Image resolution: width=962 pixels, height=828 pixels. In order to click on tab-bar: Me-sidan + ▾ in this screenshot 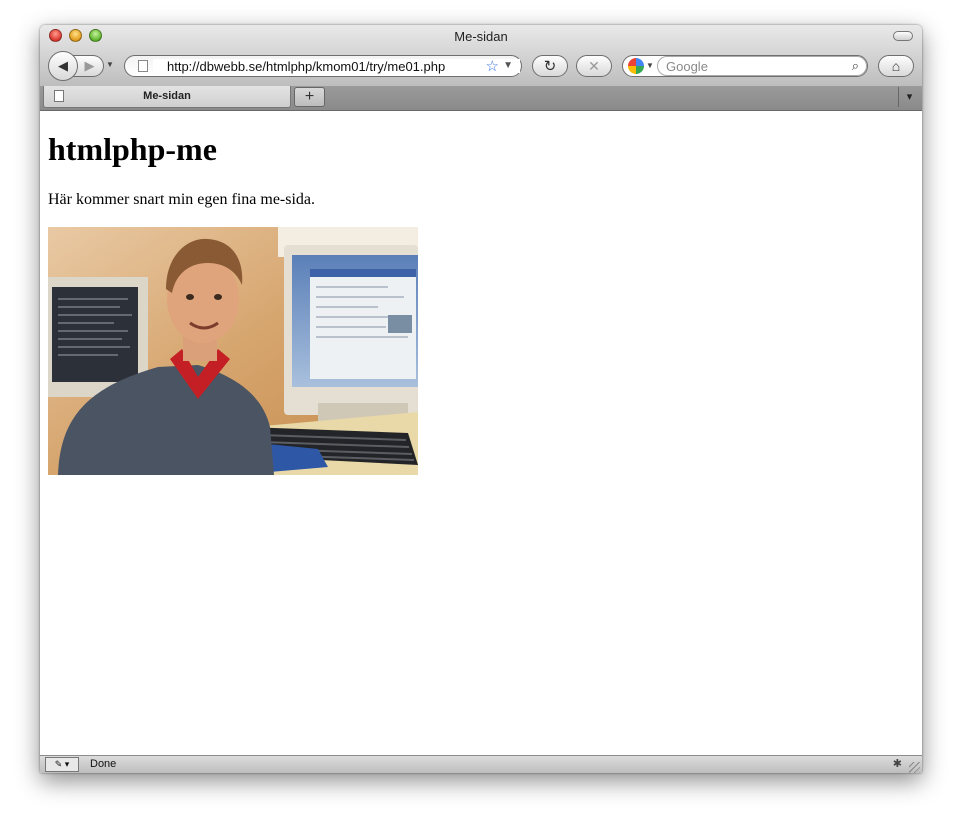, I will do `click(481, 98)`.